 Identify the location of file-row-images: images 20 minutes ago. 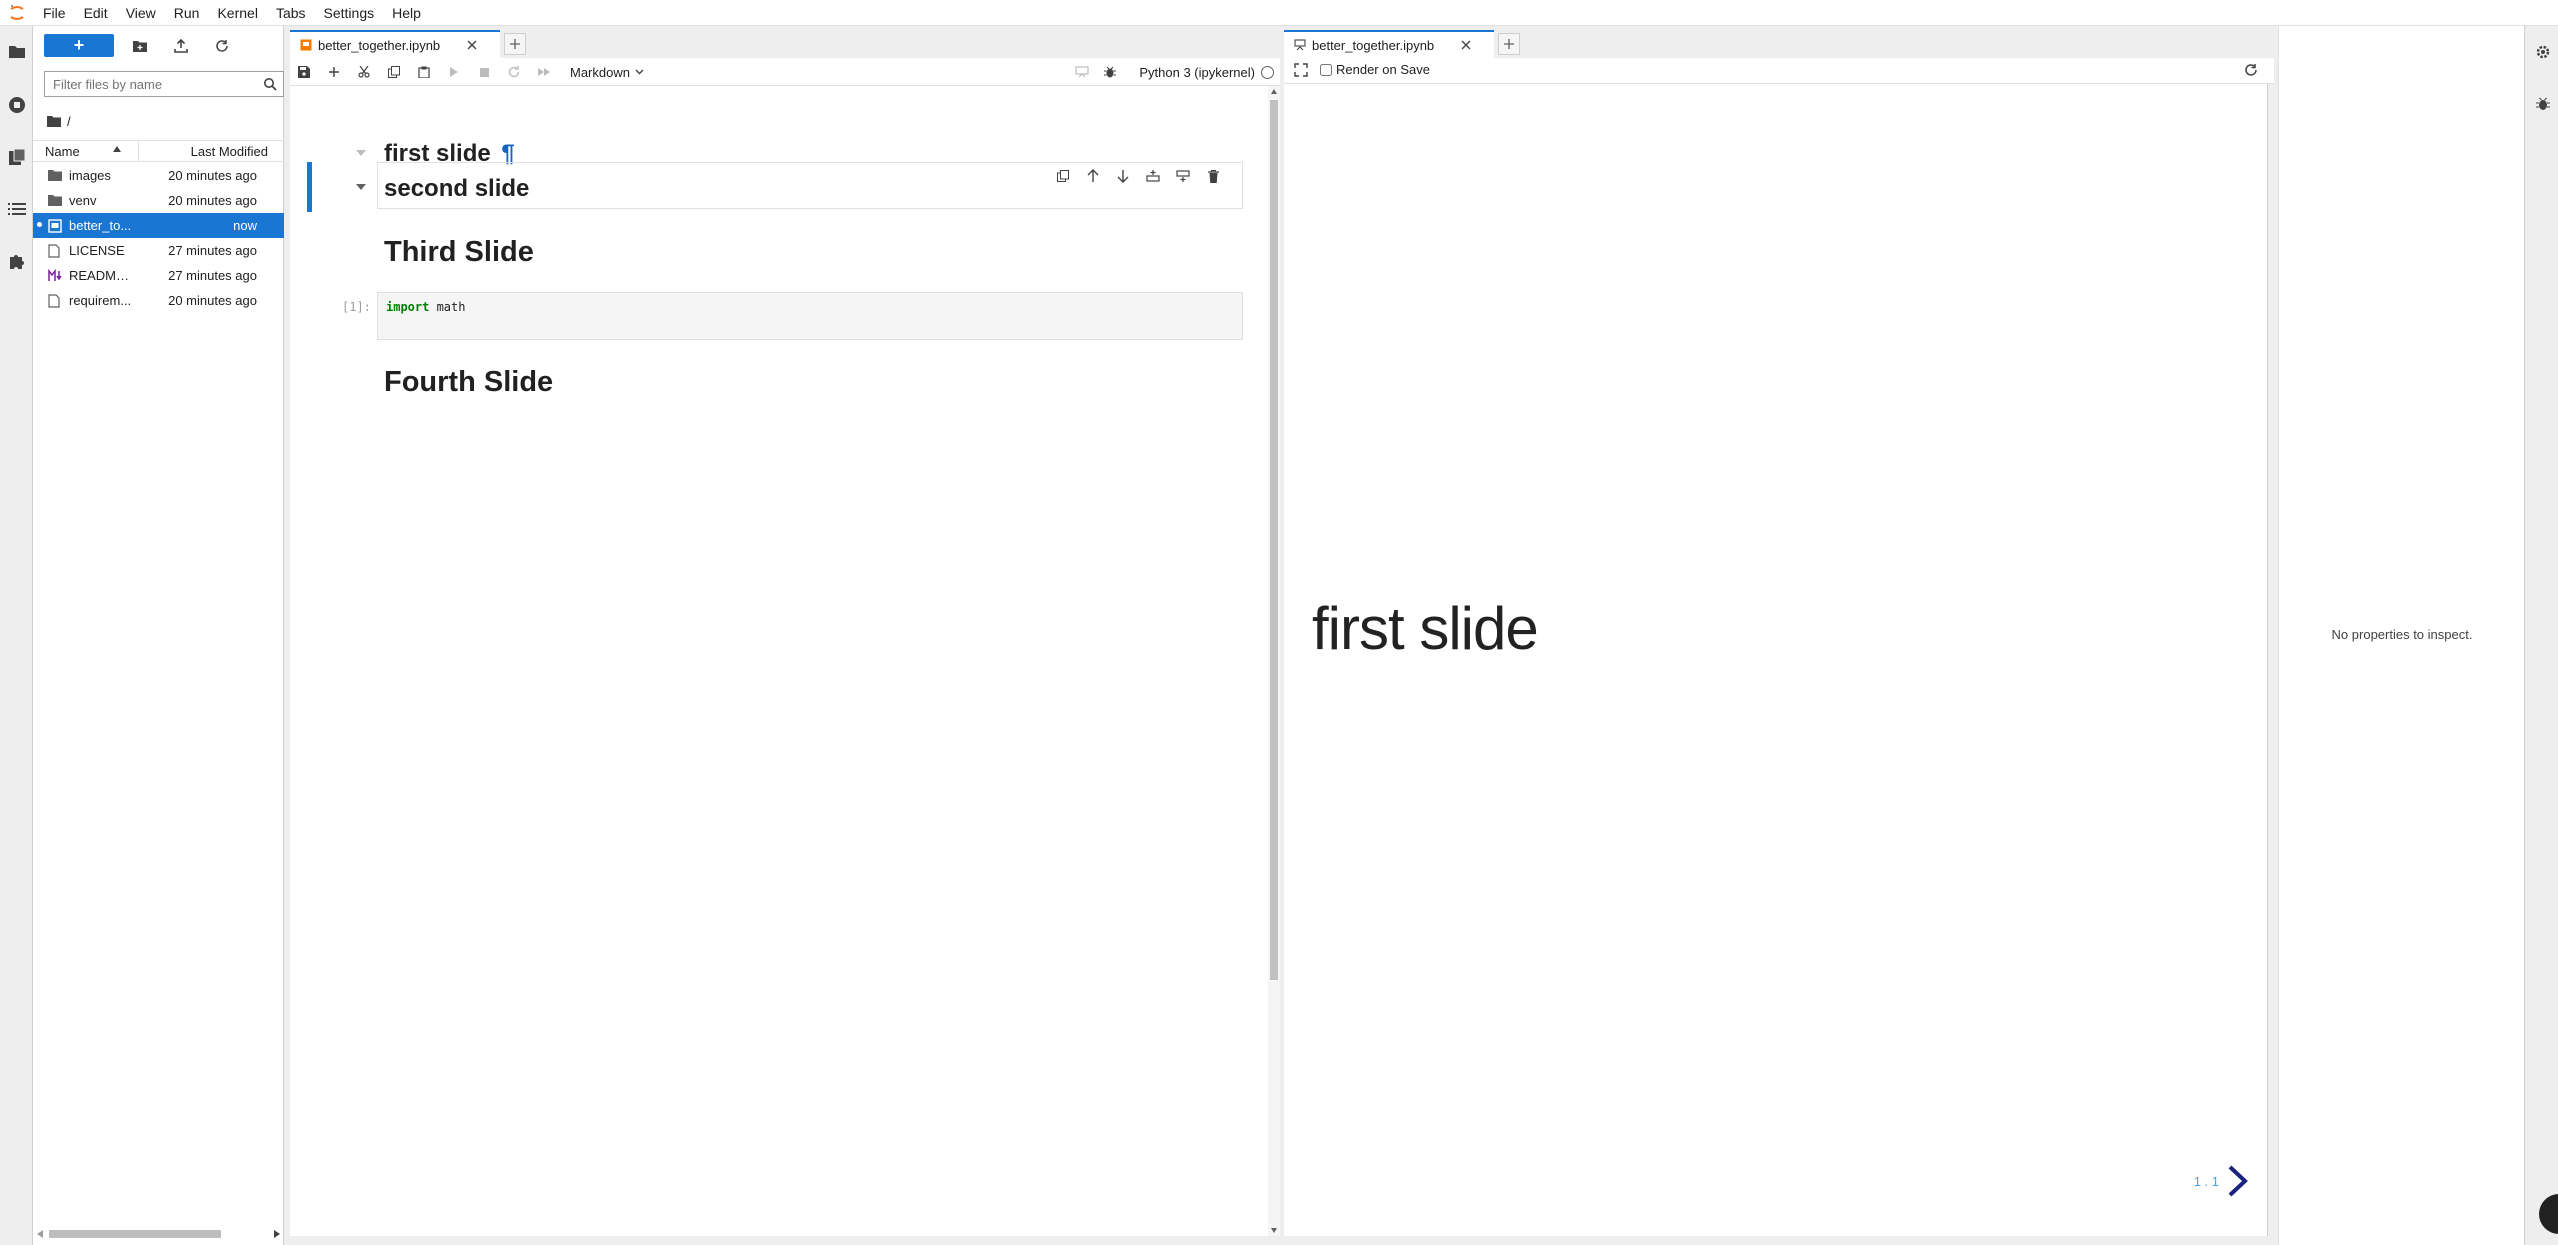
(158, 175).